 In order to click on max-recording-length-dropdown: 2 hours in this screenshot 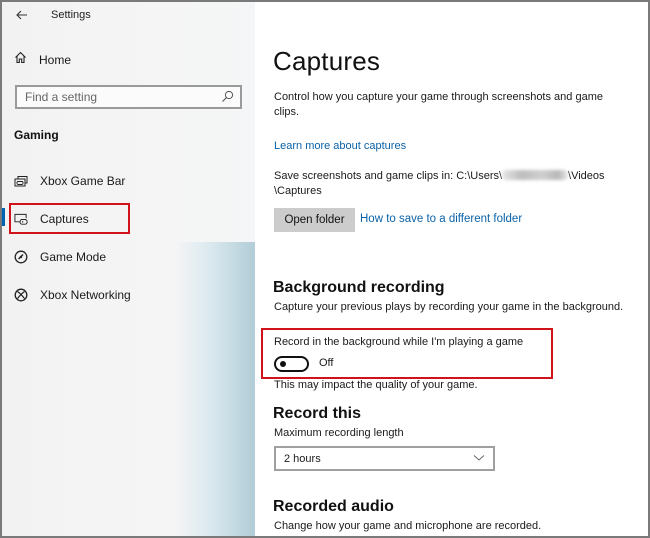, I will do `click(384, 458)`.